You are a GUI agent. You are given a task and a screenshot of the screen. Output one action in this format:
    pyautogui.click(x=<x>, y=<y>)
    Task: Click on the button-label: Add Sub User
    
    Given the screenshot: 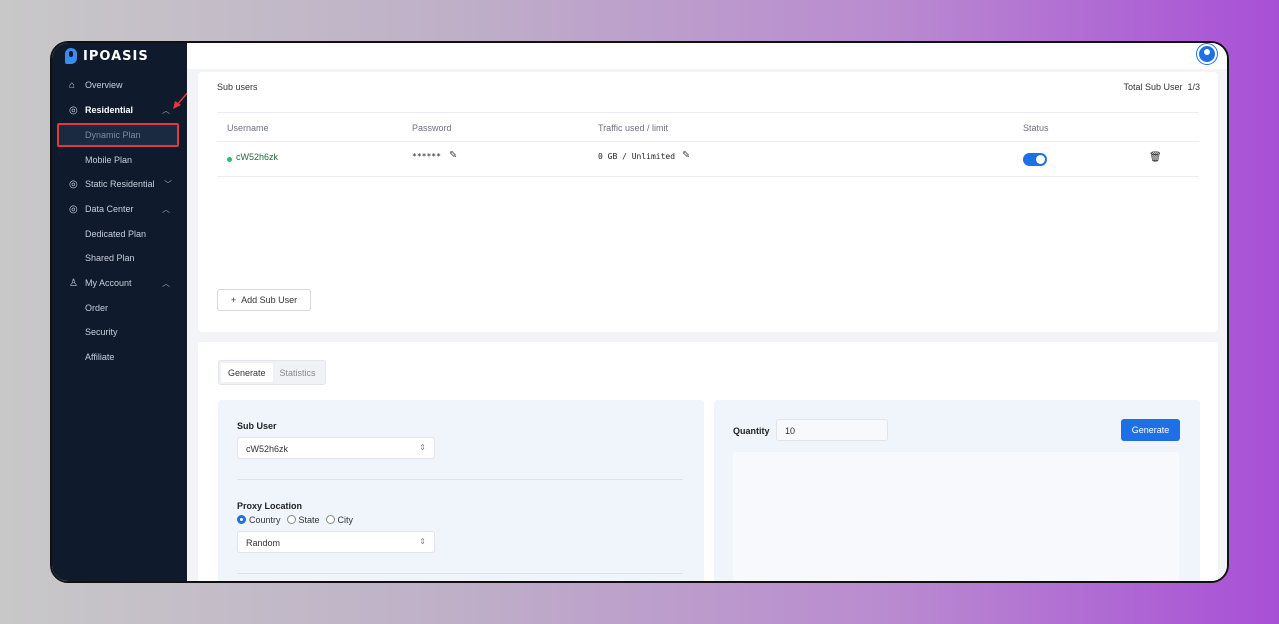 What is the action you would take?
    pyautogui.click(x=269, y=300)
    